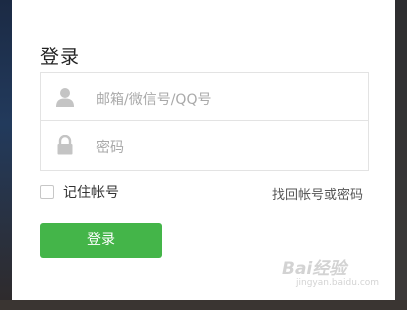  Describe the element at coordinates (101, 240) in the screenshot. I see `login-button: 登录` at that location.